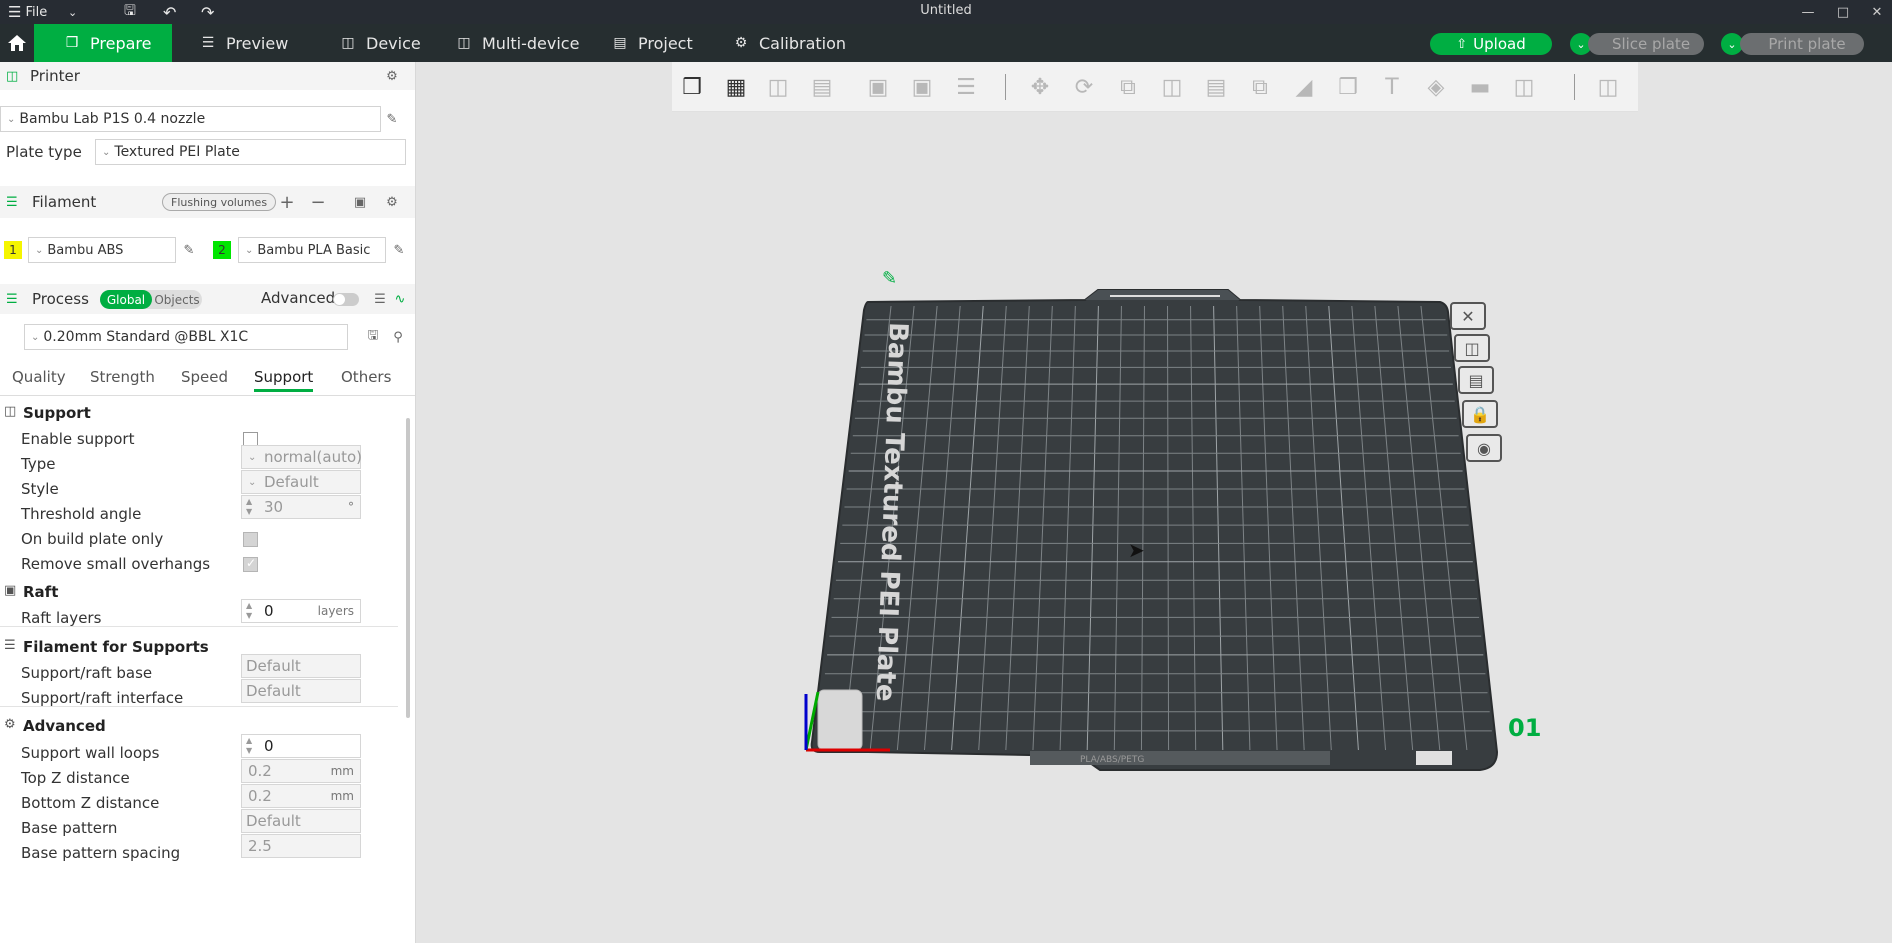 The width and height of the screenshot is (1892, 943). Describe the element at coordinates (207, 12) in the screenshot. I see `redo-icon: ↷` at that location.